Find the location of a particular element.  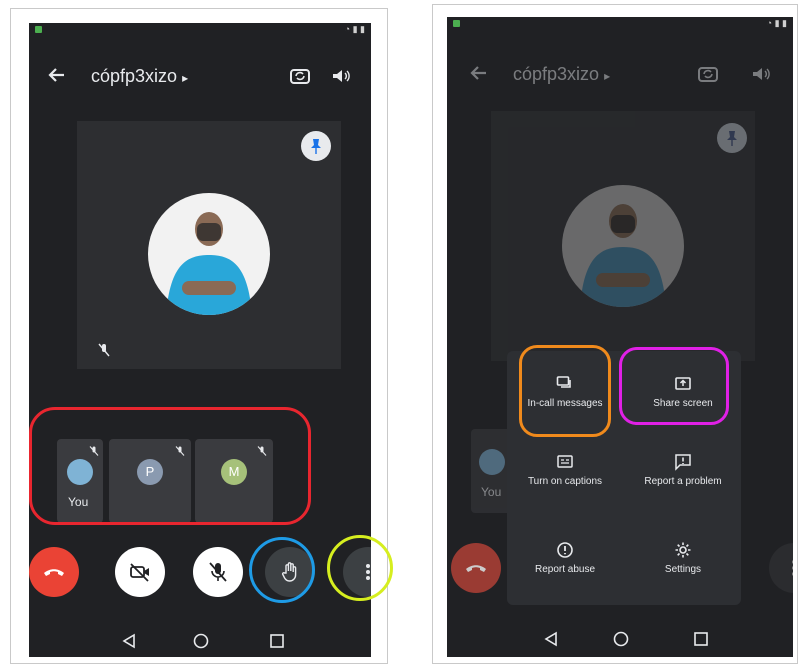

captions-icon is located at coordinates (565, 461).